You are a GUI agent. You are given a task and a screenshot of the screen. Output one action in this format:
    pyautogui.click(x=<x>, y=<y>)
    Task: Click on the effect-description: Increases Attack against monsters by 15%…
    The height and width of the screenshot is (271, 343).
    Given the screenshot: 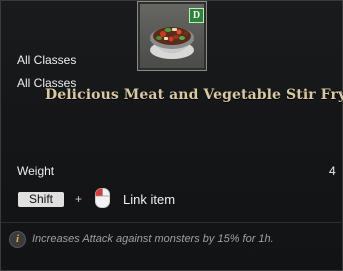 What is the action you would take?
    pyautogui.click(x=153, y=239)
    